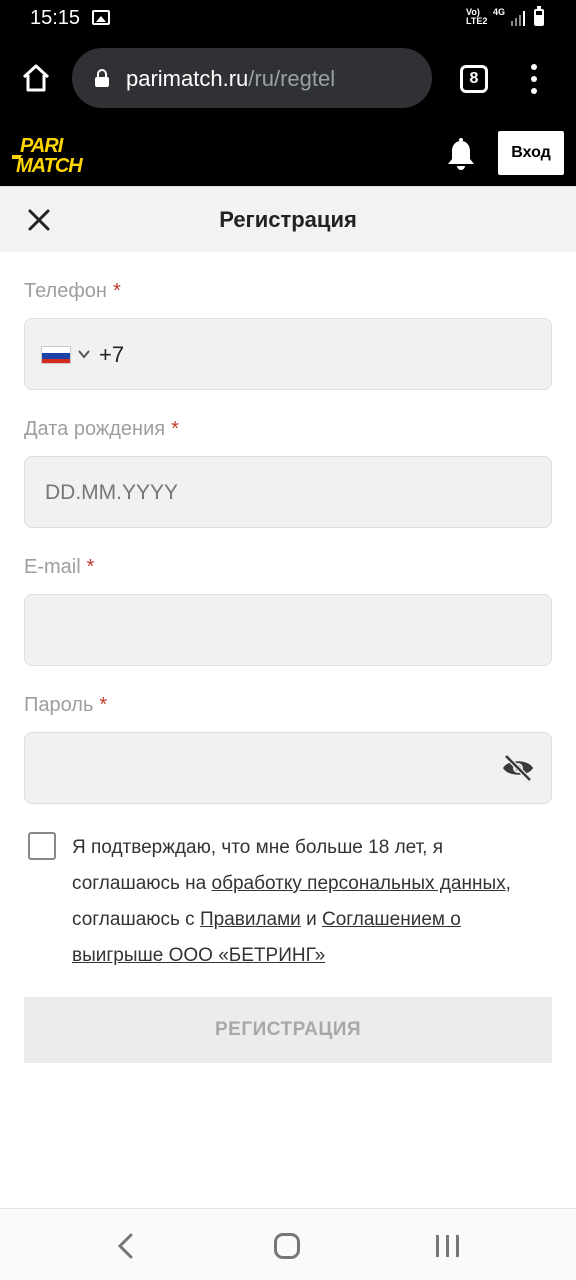 This screenshot has width=576, height=1280. Describe the element at coordinates (65, 291) in the screenshot. I see `phone-label-text: Телефон` at that location.